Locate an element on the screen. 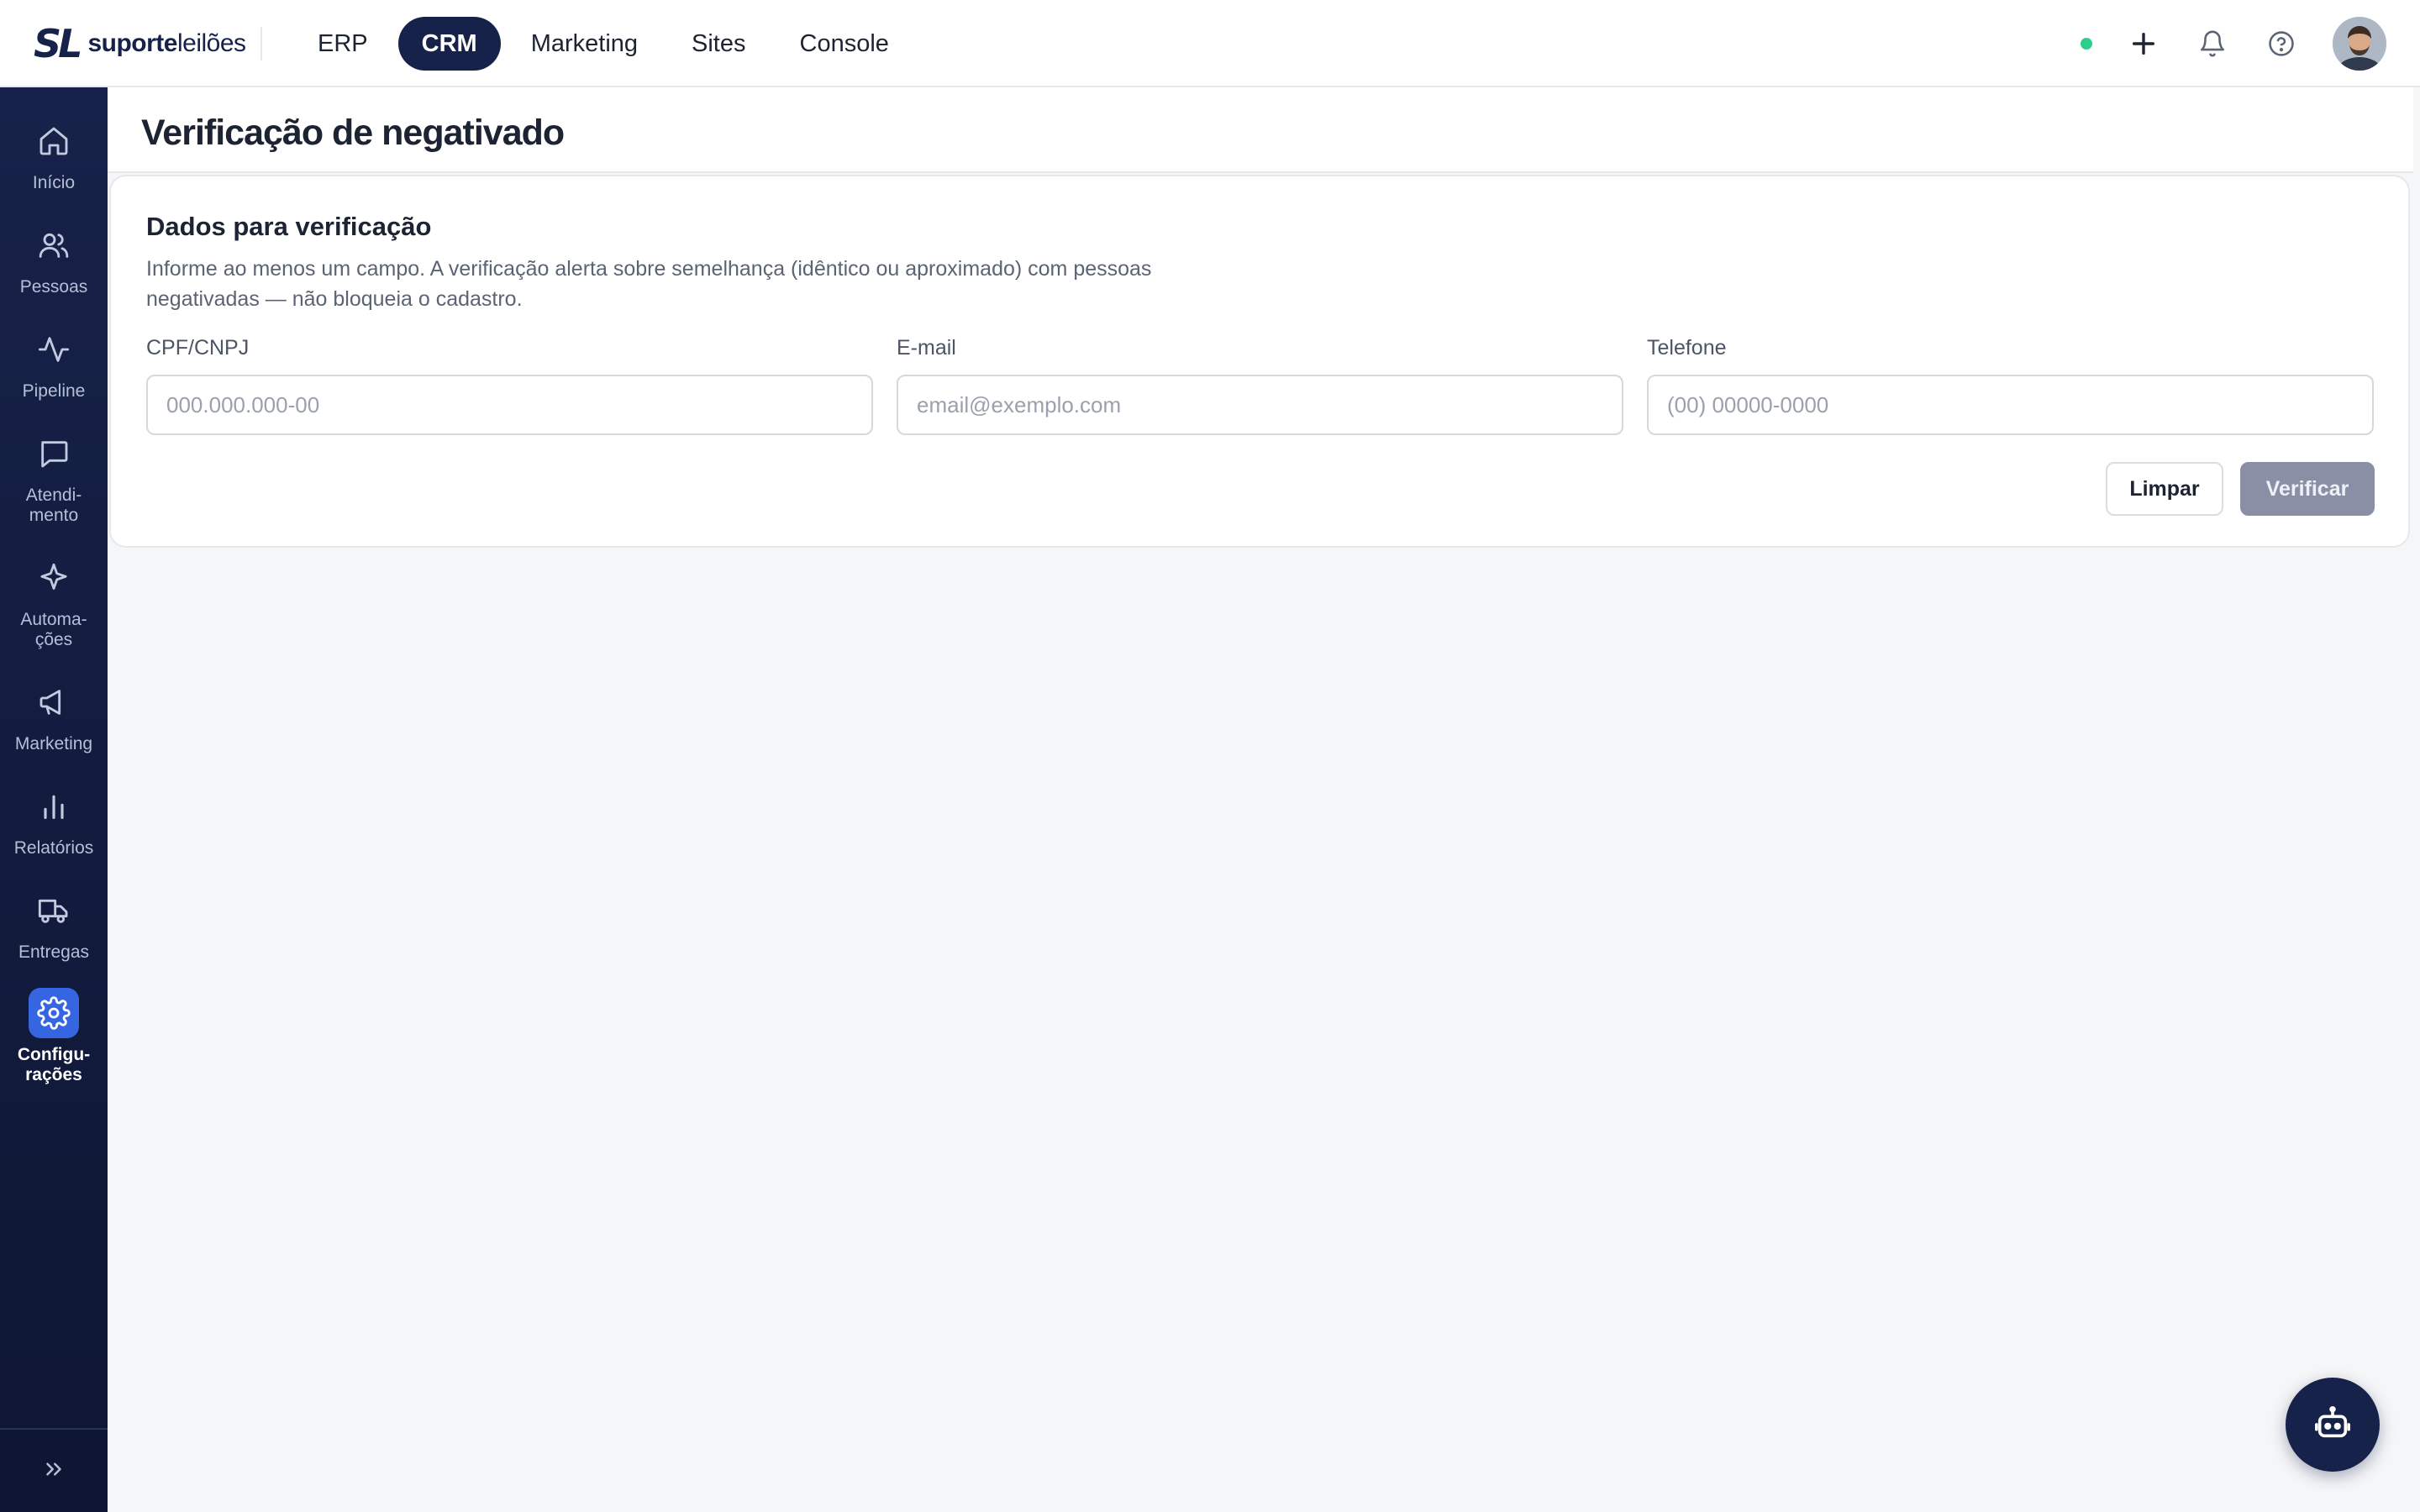  top-actions is located at coordinates (2233, 44).